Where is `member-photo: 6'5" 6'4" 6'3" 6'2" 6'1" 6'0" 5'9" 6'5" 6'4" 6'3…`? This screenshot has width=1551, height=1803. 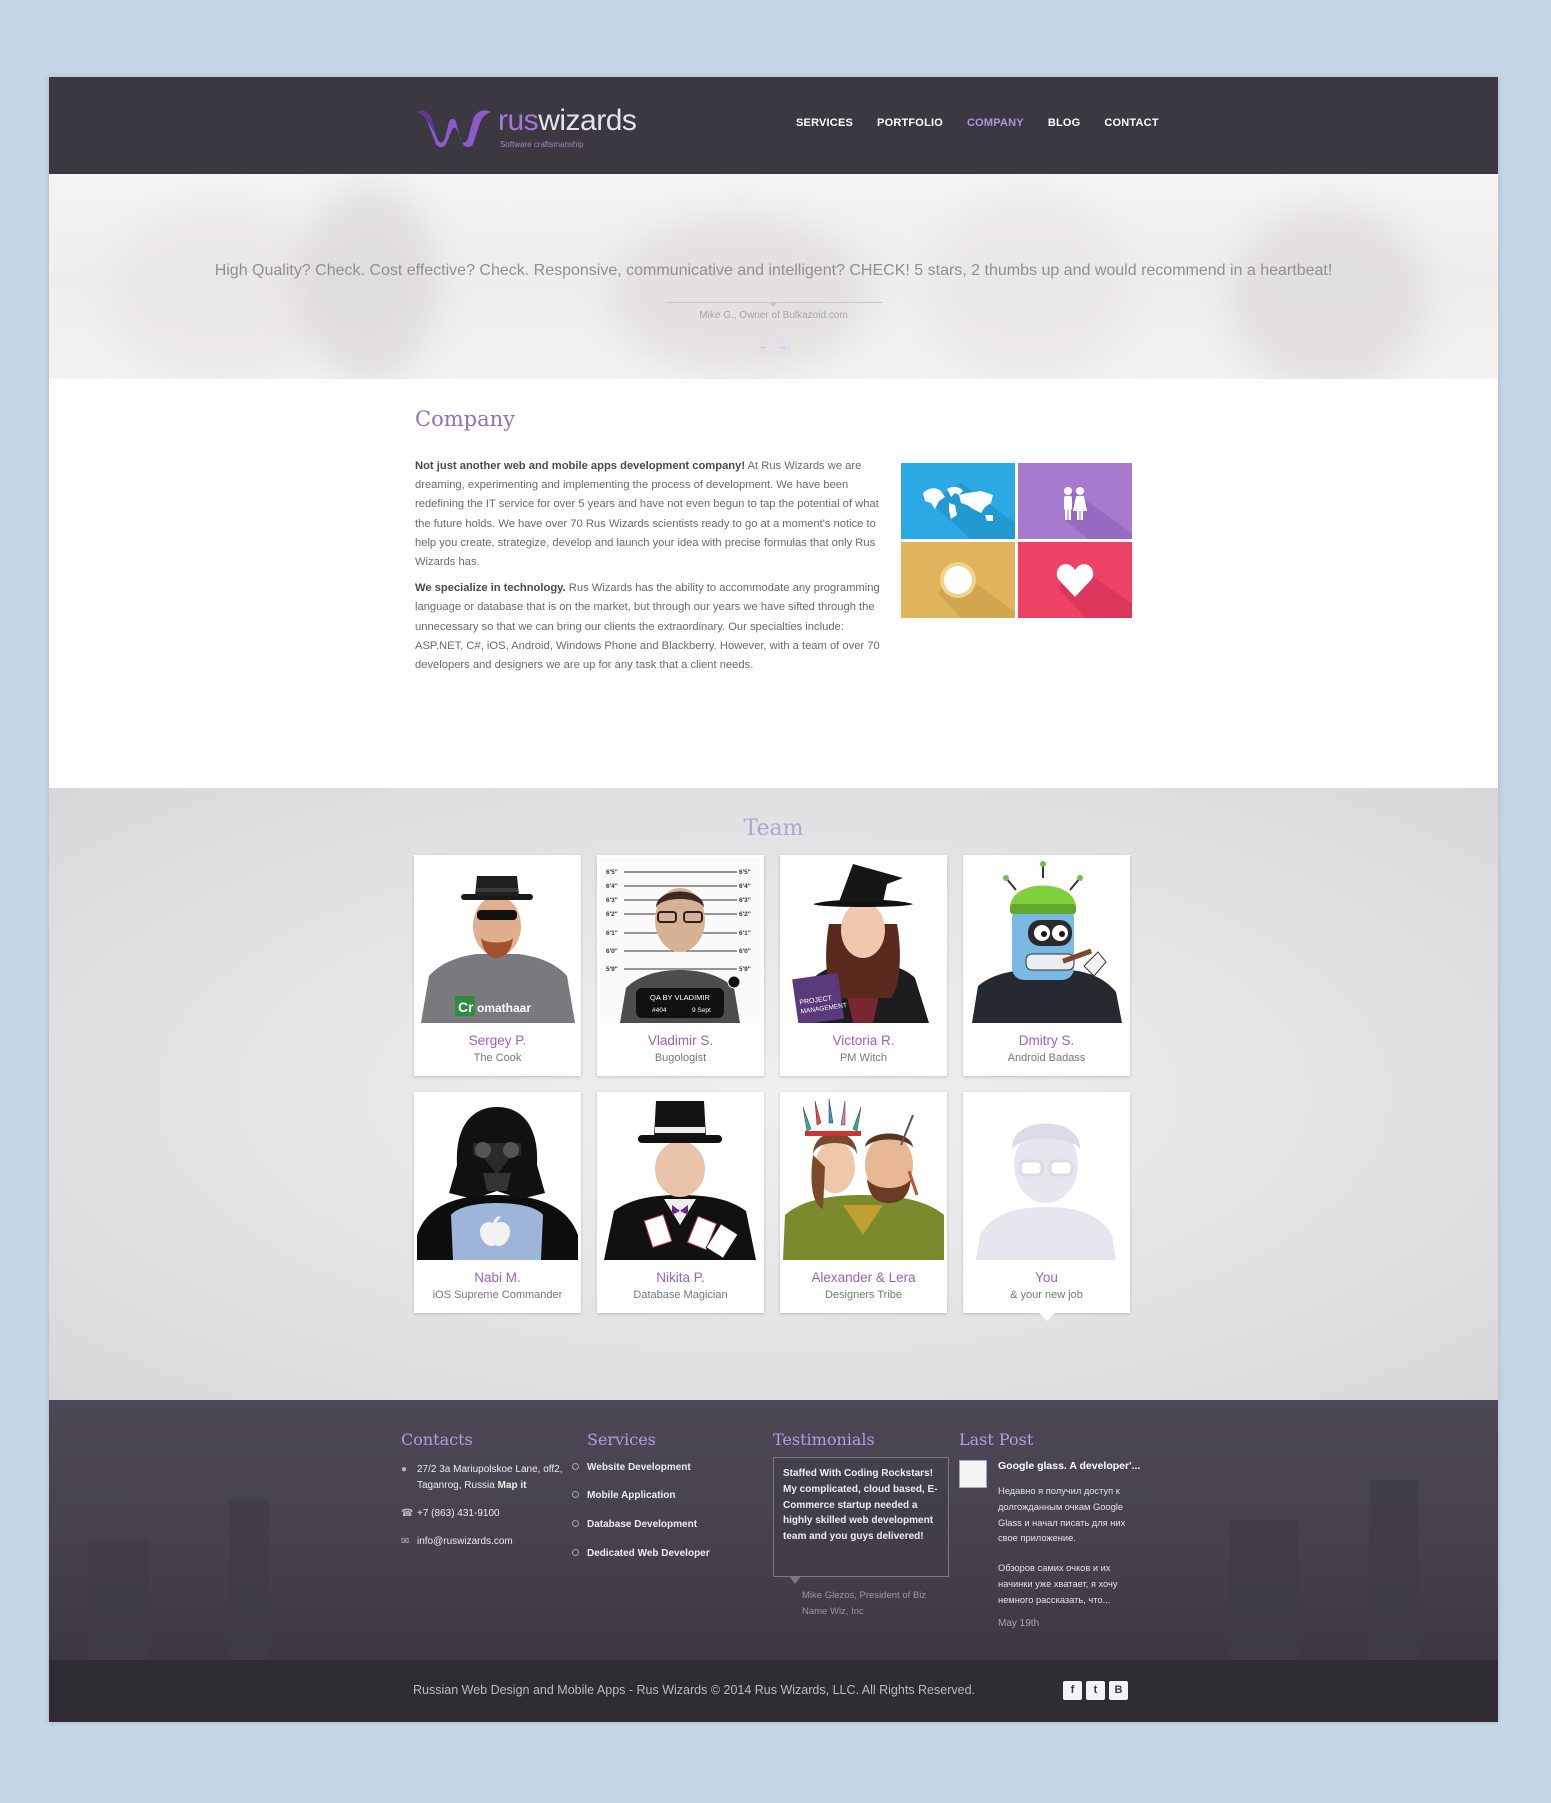 member-photo: 6'5" 6'4" 6'3" 6'2" 6'1" 6'0" 5'9" 6'5" 6'4" 6'3… is located at coordinates (680, 940).